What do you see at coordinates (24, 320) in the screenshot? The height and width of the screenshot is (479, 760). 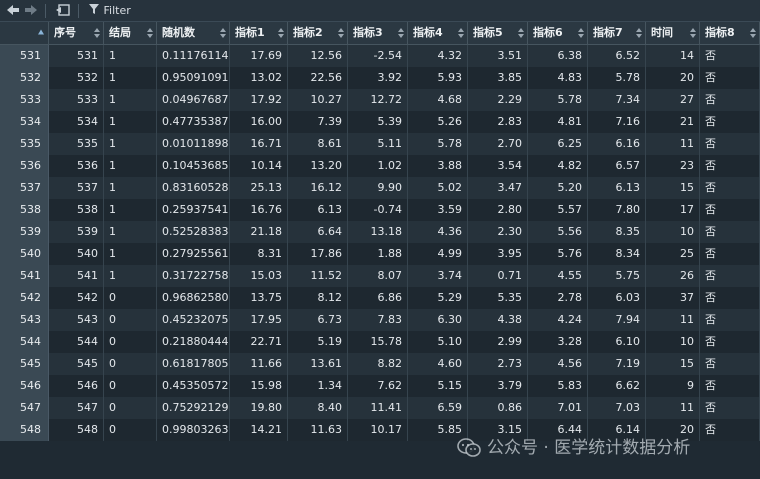 I see `row-name-cell: 543` at bounding box center [24, 320].